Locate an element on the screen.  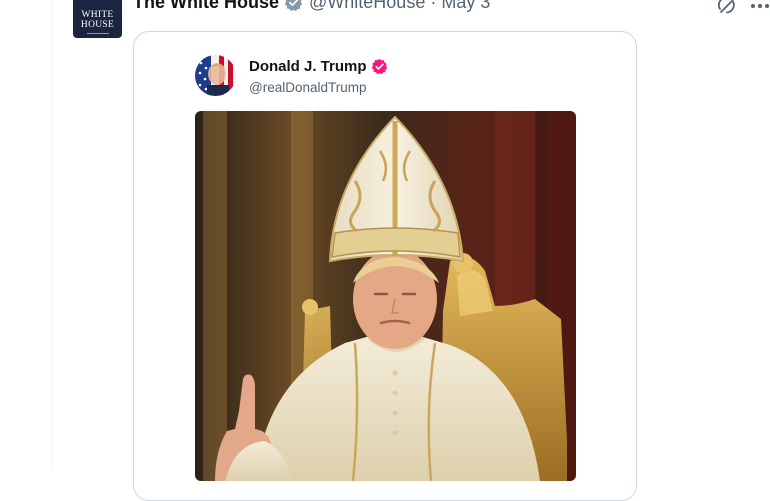
post-date: May 3 is located at coordinates (465, 6).